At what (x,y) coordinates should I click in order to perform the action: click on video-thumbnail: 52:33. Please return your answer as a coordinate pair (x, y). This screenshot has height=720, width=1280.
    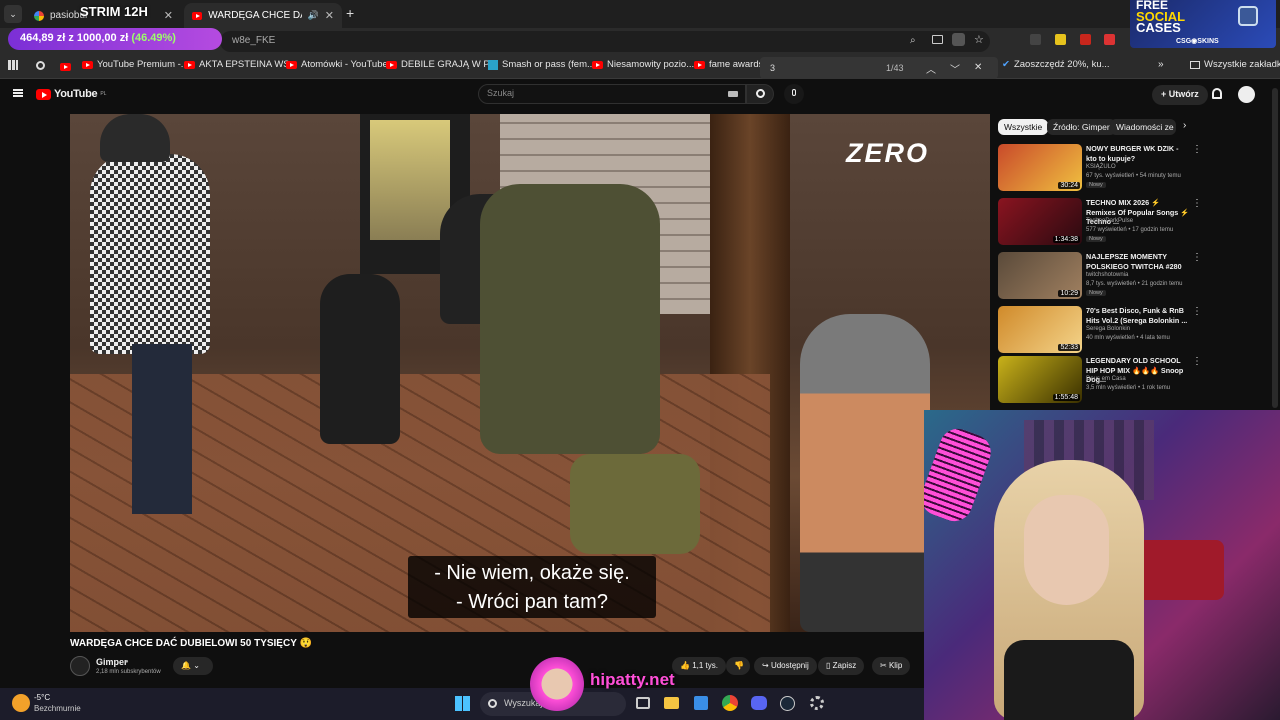
    Looking at the image, I should click on (1040, 329).